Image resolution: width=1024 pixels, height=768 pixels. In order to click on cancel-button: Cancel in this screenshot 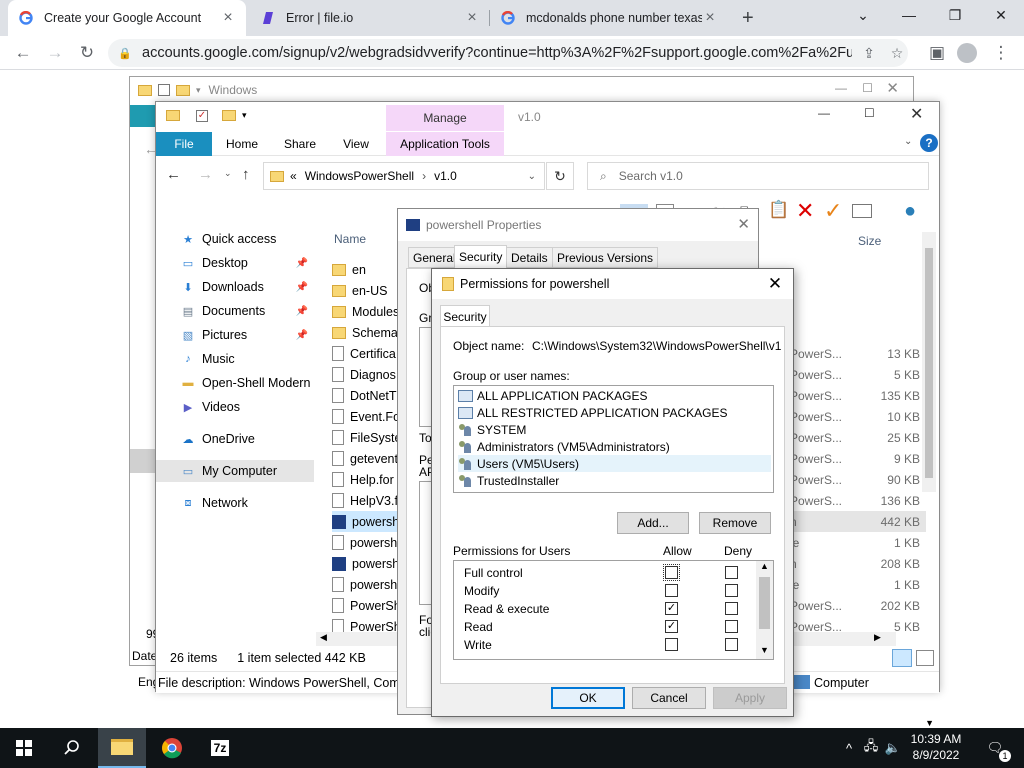, I will do `click(669, 698)`.